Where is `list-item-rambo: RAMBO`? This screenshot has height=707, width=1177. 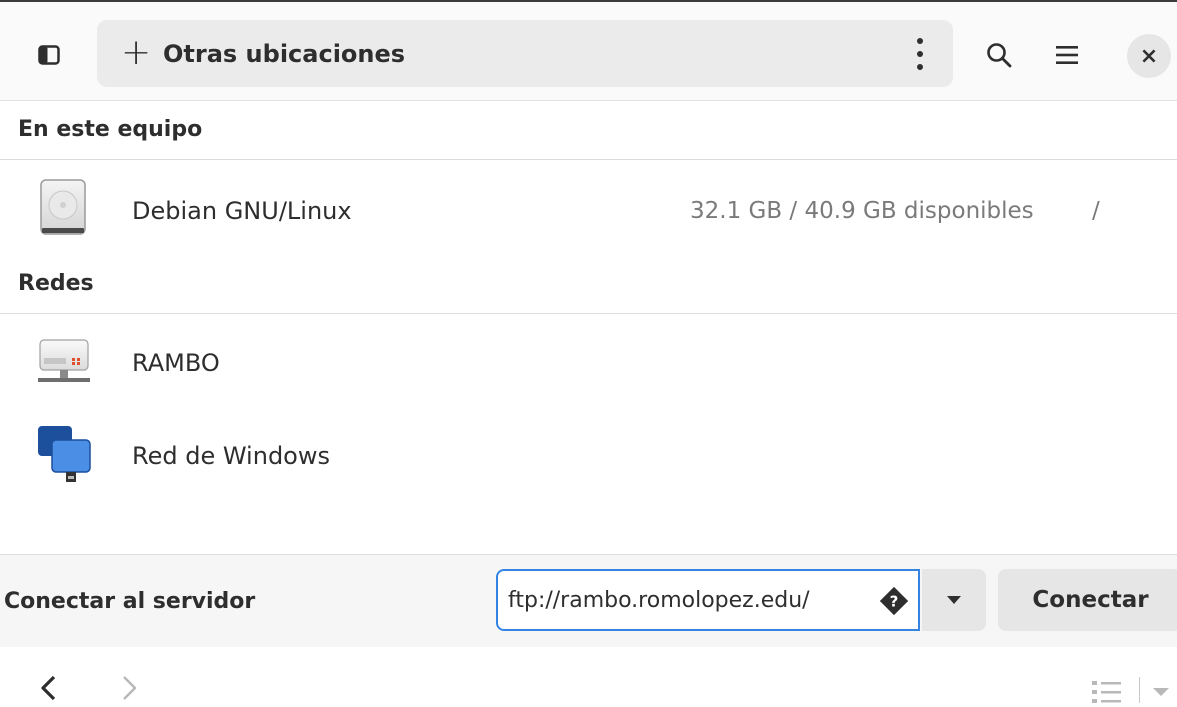 list-item-rambo: RAMBO is located at coordinates (588, 361).